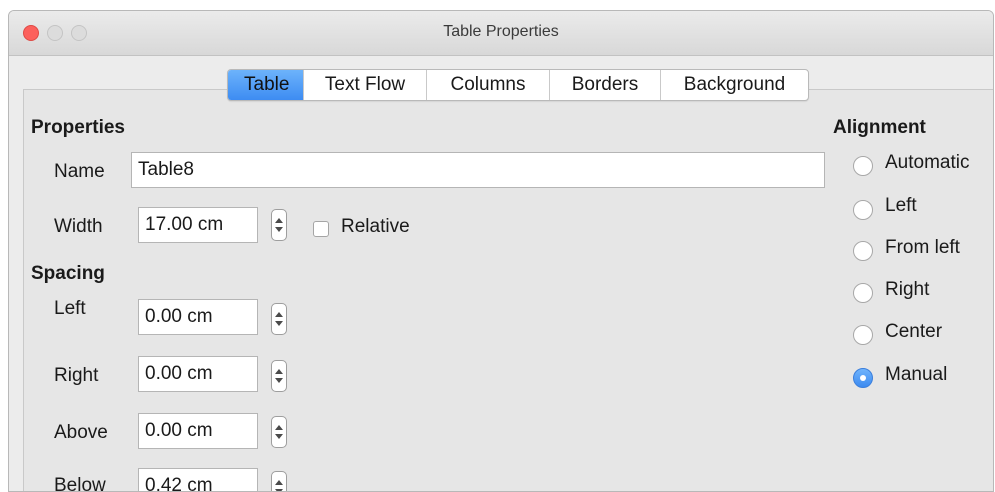 The height and width of the screenshot is (492, 995). What do you see at coordinates (79, 171) in the screenshot?
I see `name-label: Name` at bounding box center [79, 171].